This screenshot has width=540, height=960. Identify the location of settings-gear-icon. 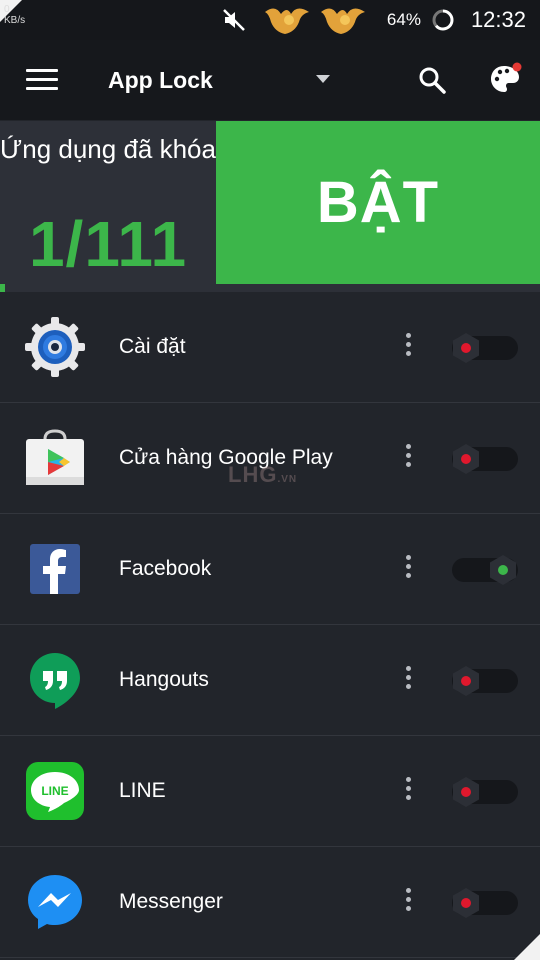
(55, 347).